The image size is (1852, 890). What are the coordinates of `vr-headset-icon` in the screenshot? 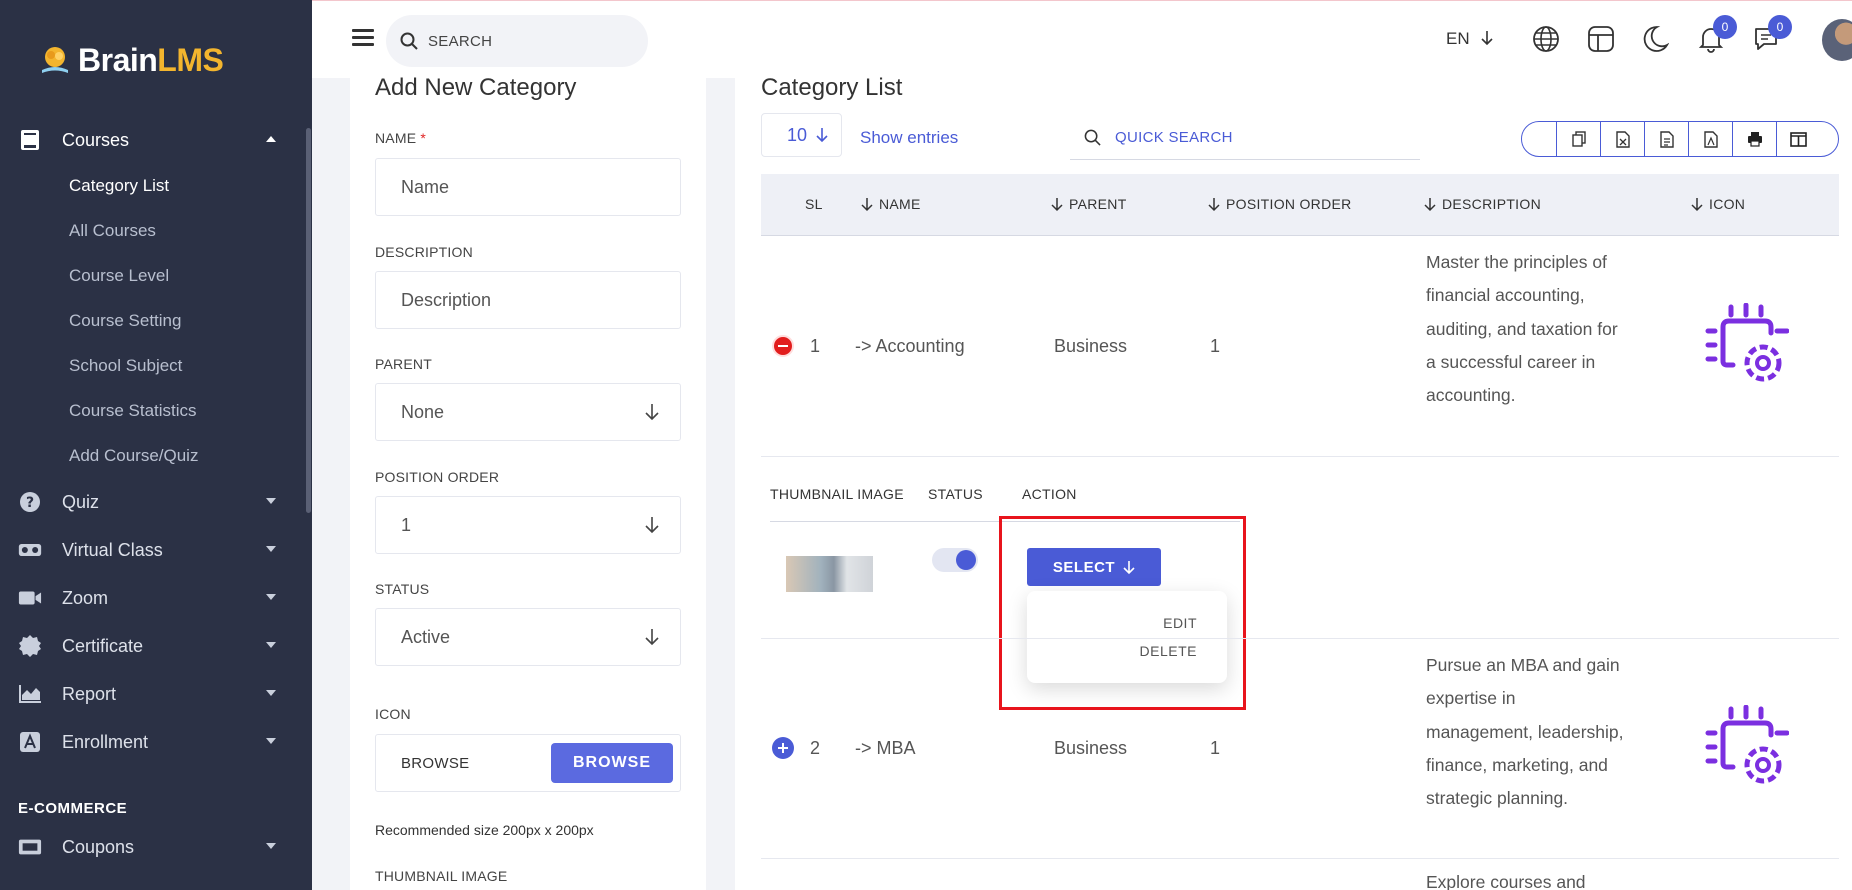 It's located at (30, 550).